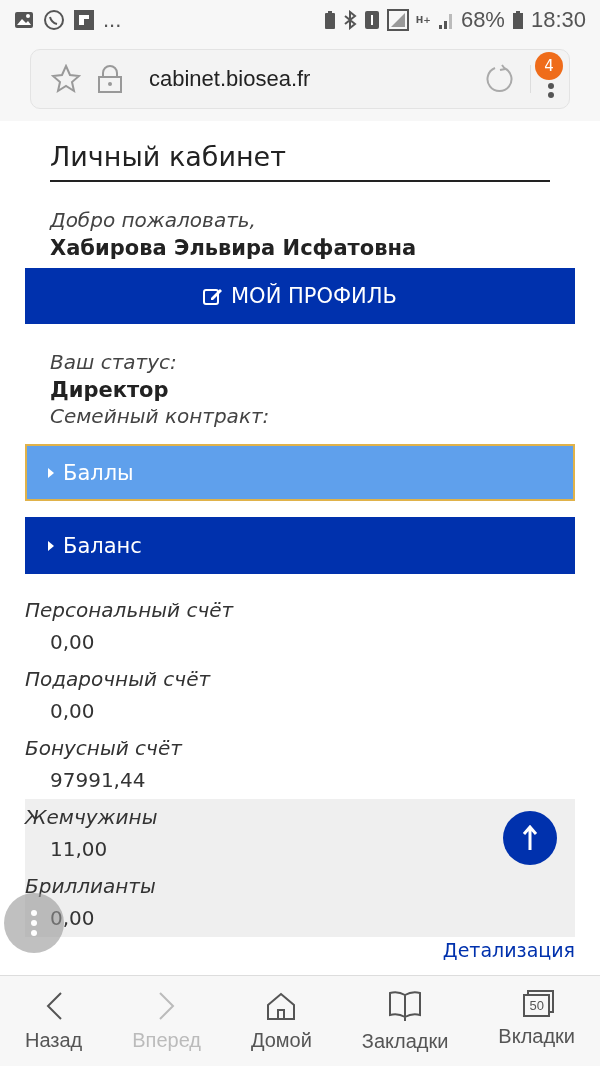 The width and height of the screenshot is (600, 1066). What do you see at coordinates (530, 838) in the screenshot?
I see `arrow-up-icon` at bounding box center [530, 838].